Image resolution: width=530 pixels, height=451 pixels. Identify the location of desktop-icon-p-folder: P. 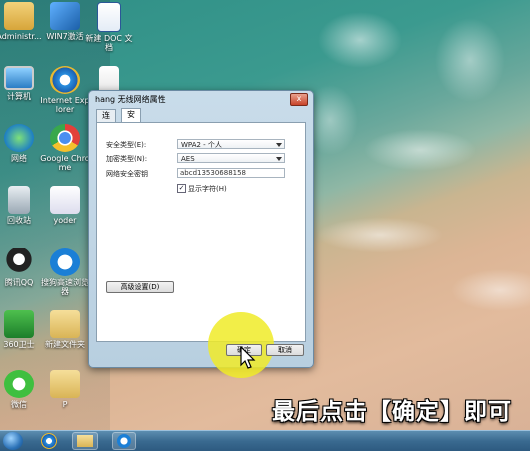
(65, 389).